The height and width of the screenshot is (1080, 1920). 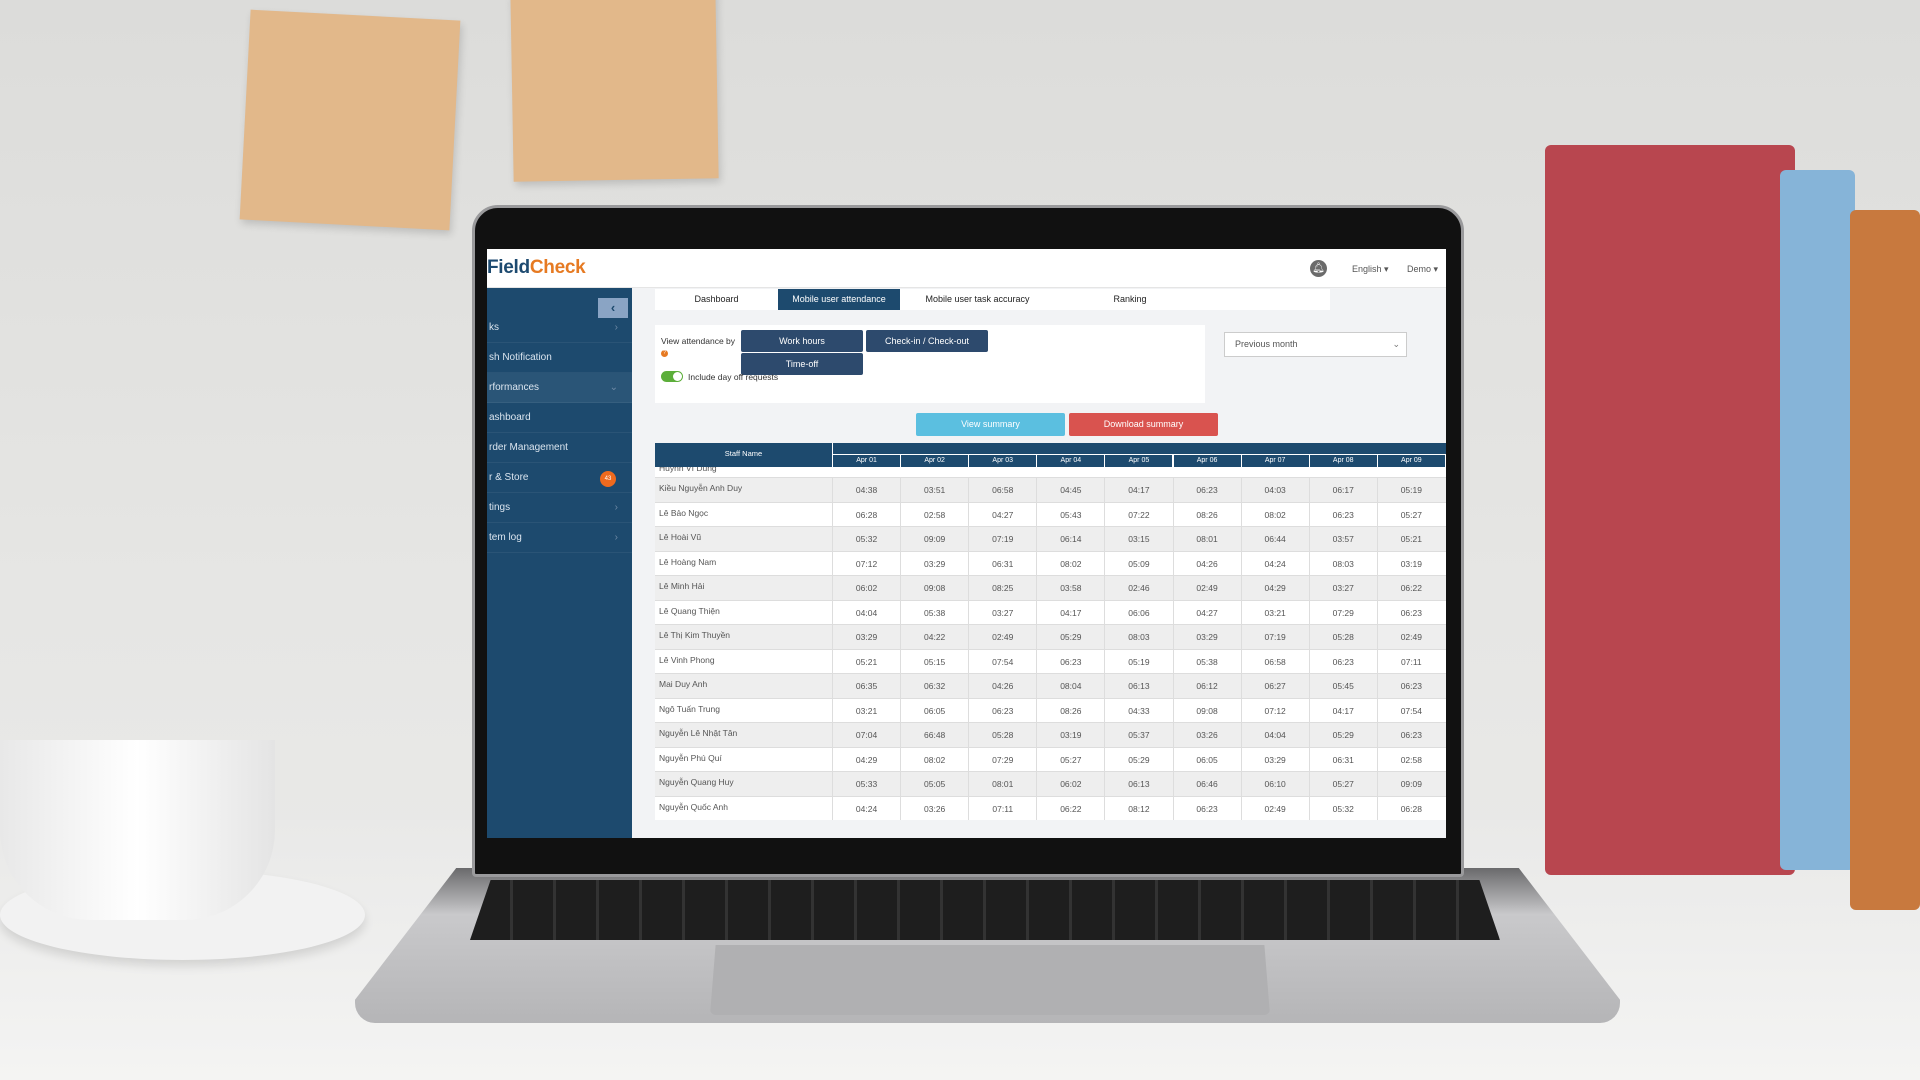 I want to click on hours-cell: 04:17, so click(x=1138, y=490).